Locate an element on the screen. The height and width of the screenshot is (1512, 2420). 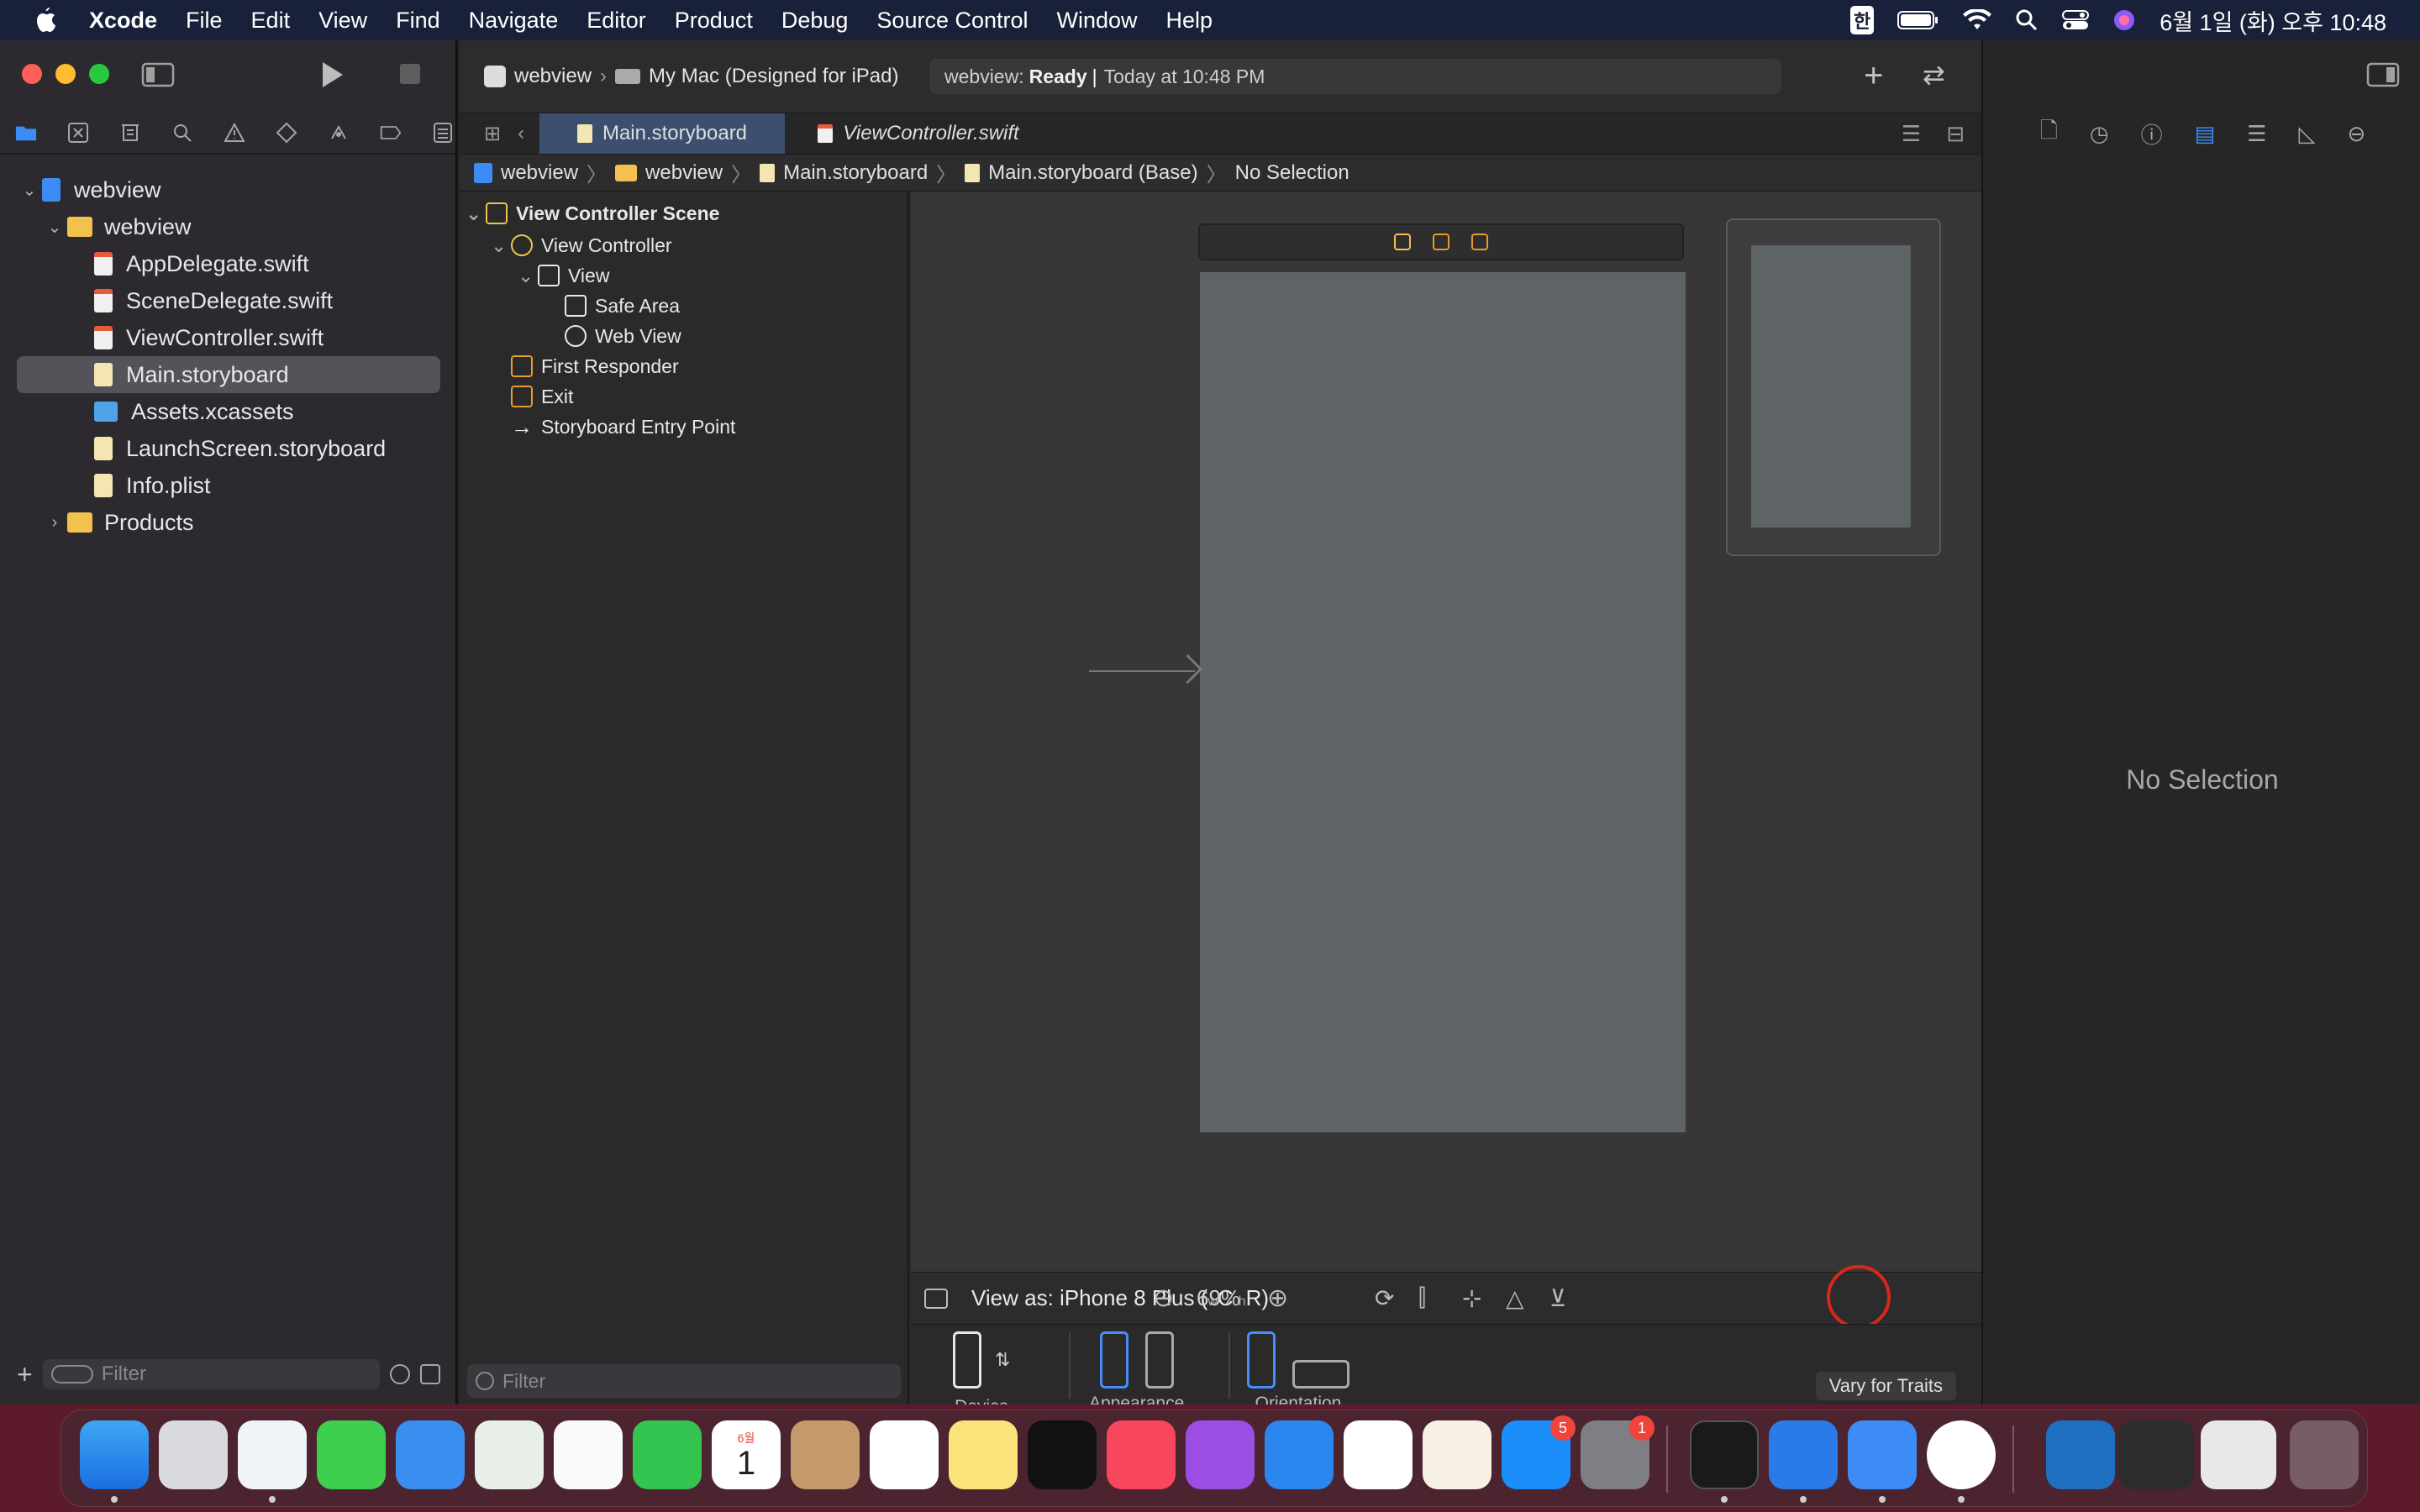
system-preferences-icon: 1 is located at coordinates (1618, 1452).